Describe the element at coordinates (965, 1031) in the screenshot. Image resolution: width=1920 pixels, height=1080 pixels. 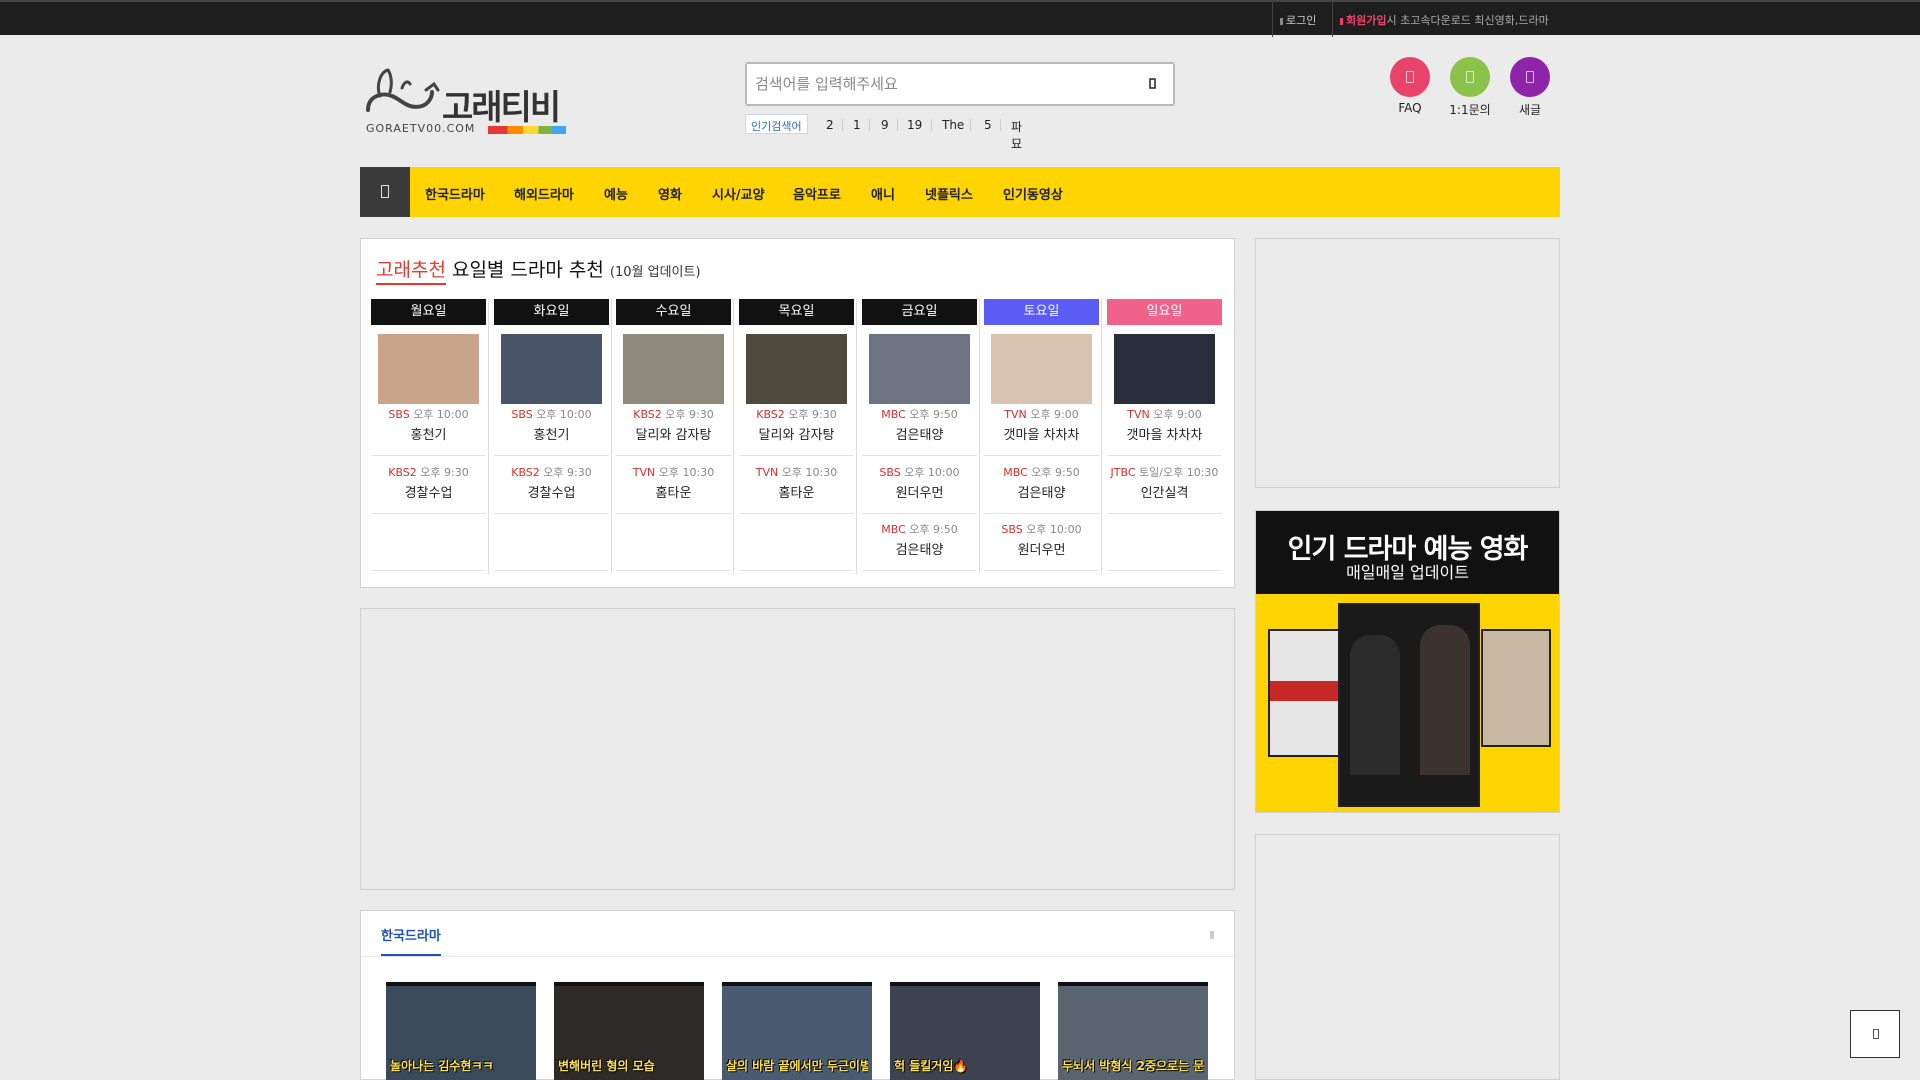
I see `video-thumbnail: 헉 들킬거임🔥` at that location.